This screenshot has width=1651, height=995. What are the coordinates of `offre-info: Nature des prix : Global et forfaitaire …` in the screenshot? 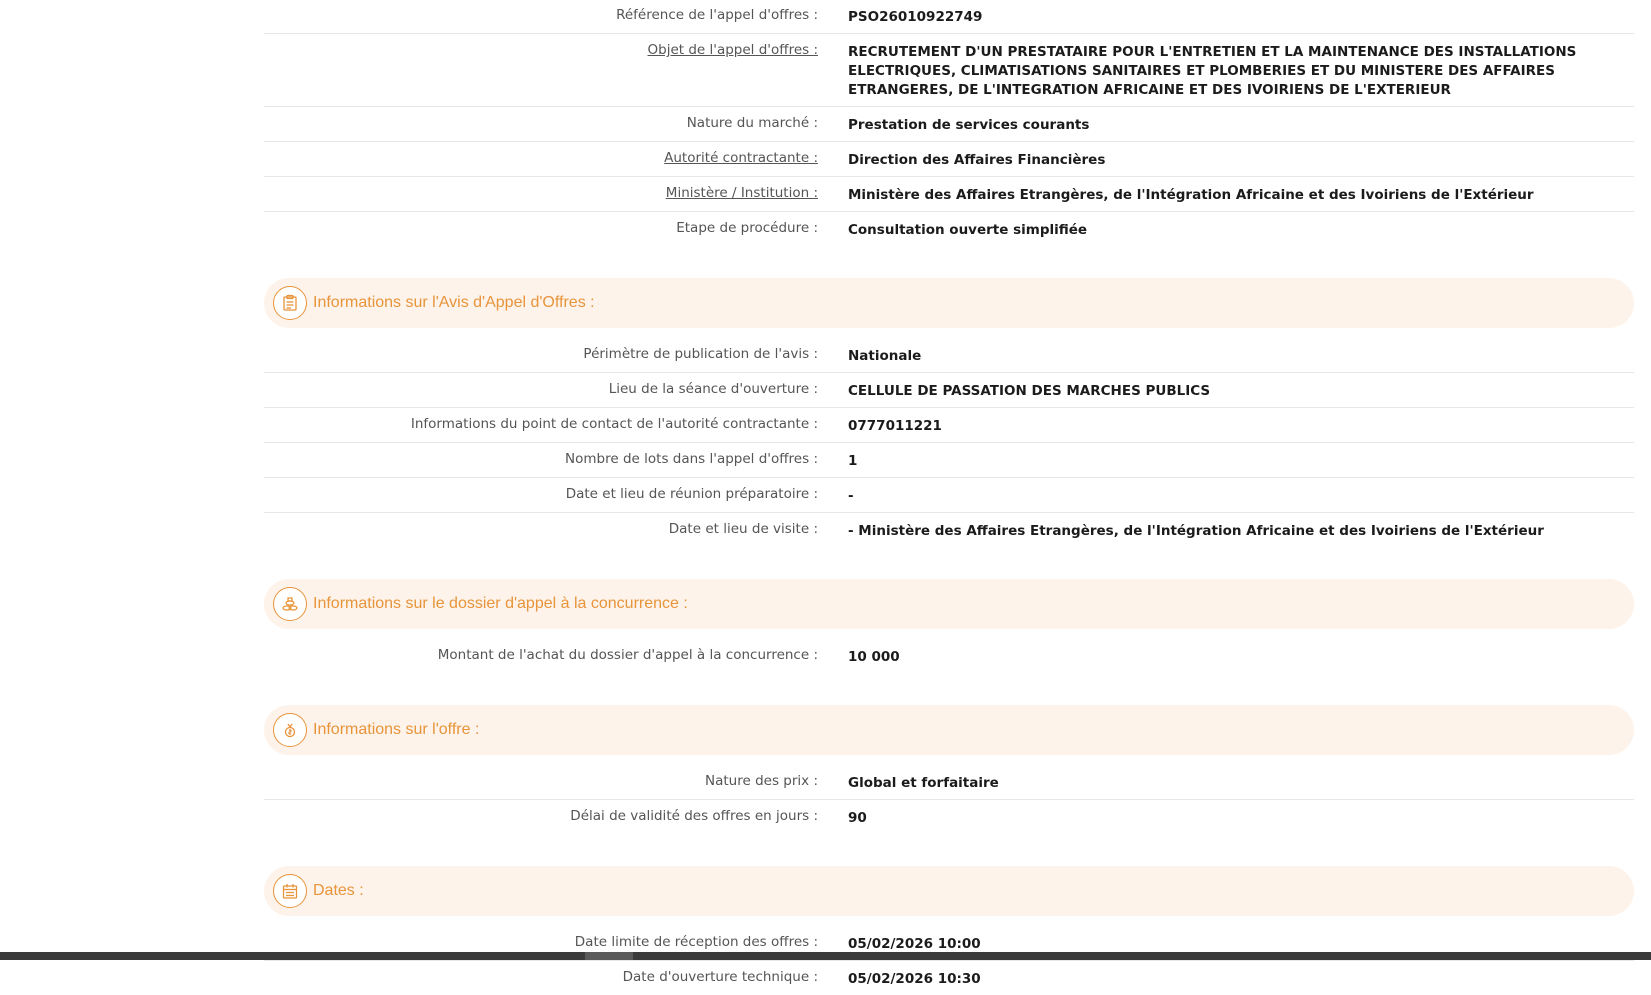 It's located at (949, 799).